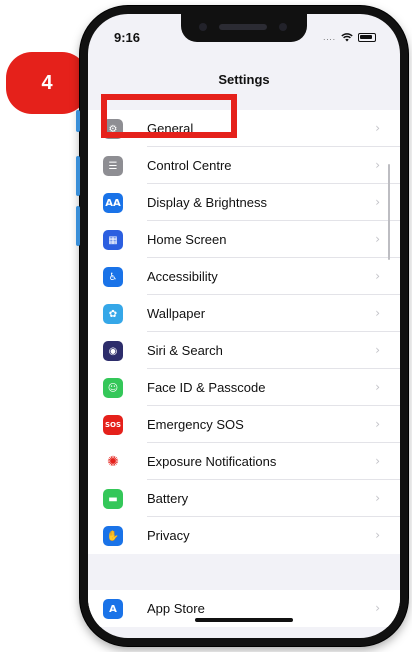 The width and height of the screenshot is (412, 652). Describe the element at coordinates (187, 239) in the screenshot. I see `settings-row-label: Home Screen` at that location.